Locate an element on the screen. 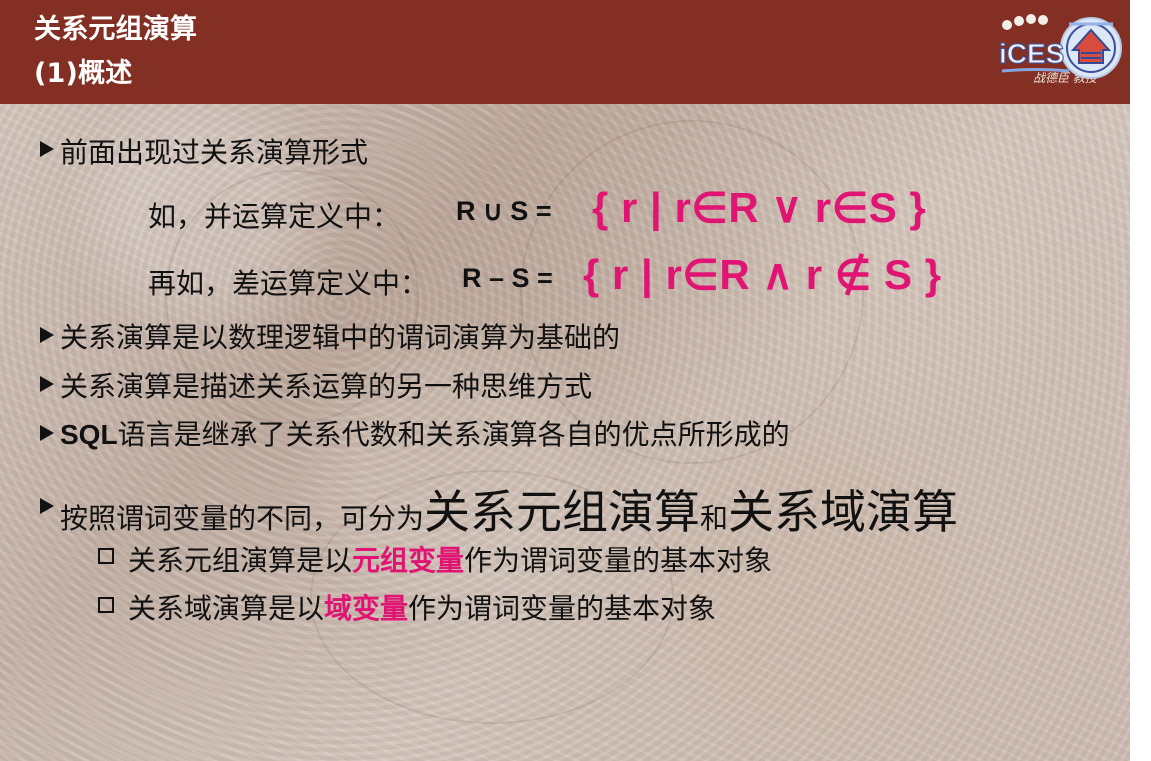  sub-bullet-1-prefix: 关系元组演算是以 is located at coordinates (240, 560).